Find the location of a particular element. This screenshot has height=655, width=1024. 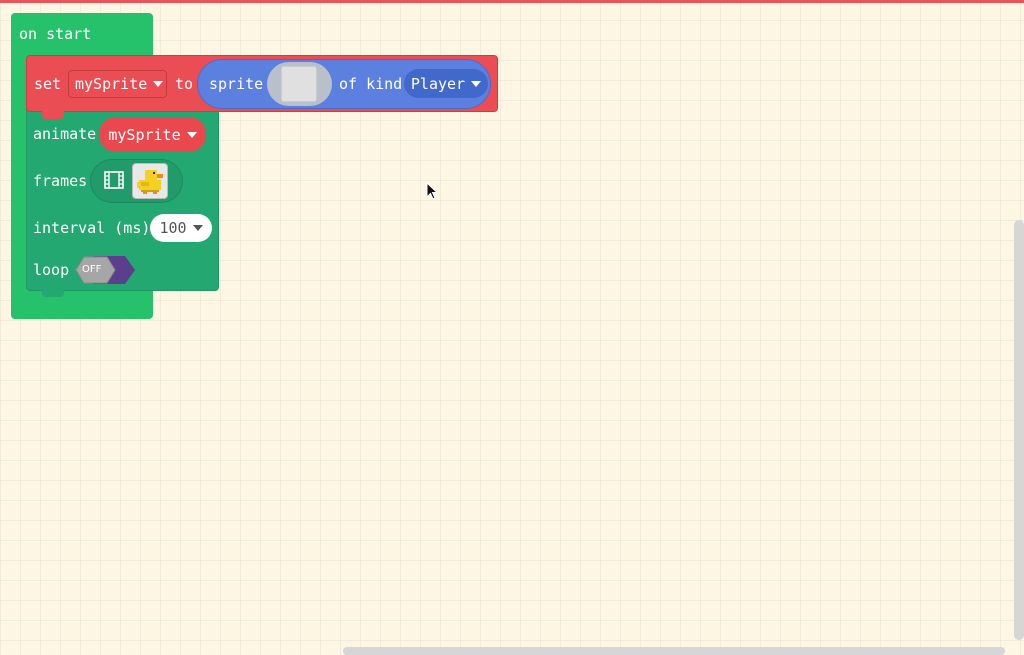

frames-label: frames is located at coordinates (60, 181).